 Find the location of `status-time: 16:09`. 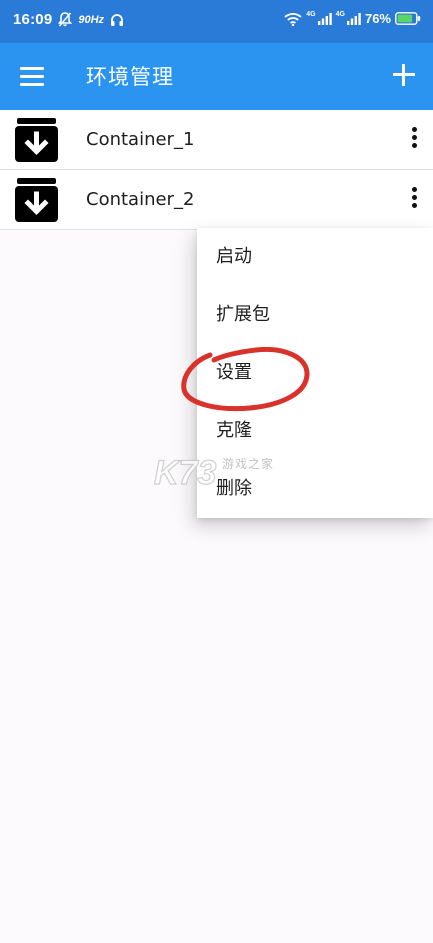

status-time: 16:09 is located at coordinates (33, 19).